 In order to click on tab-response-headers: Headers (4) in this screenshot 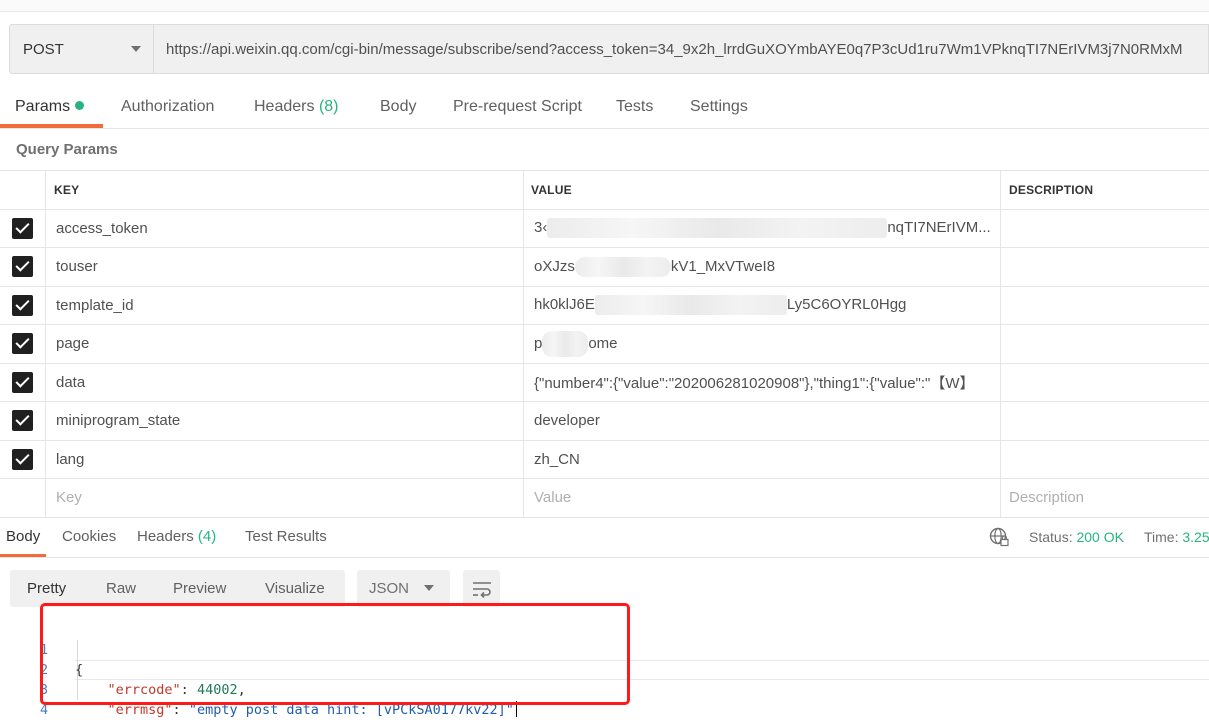, I will do `click(176, 536)`.